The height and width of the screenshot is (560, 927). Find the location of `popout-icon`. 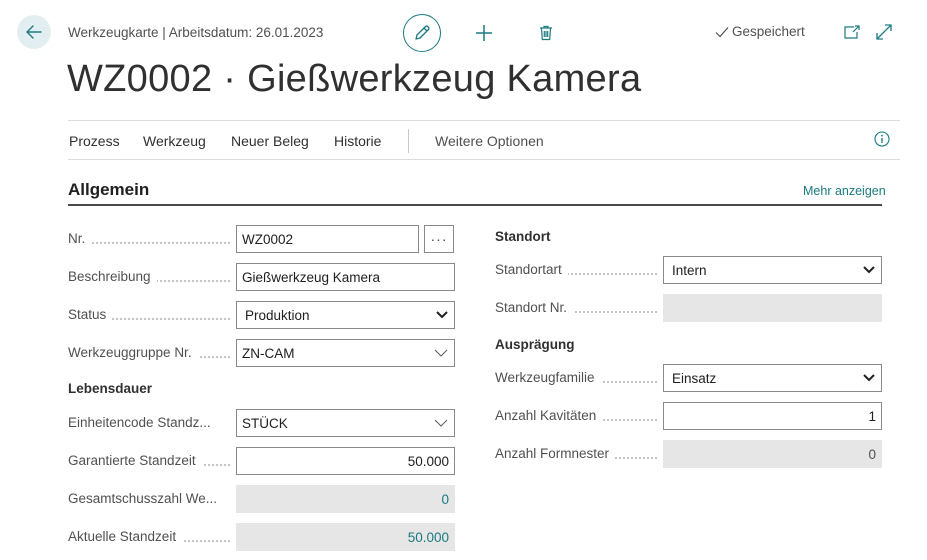

popout-icon is located at coordinates (852, 32).